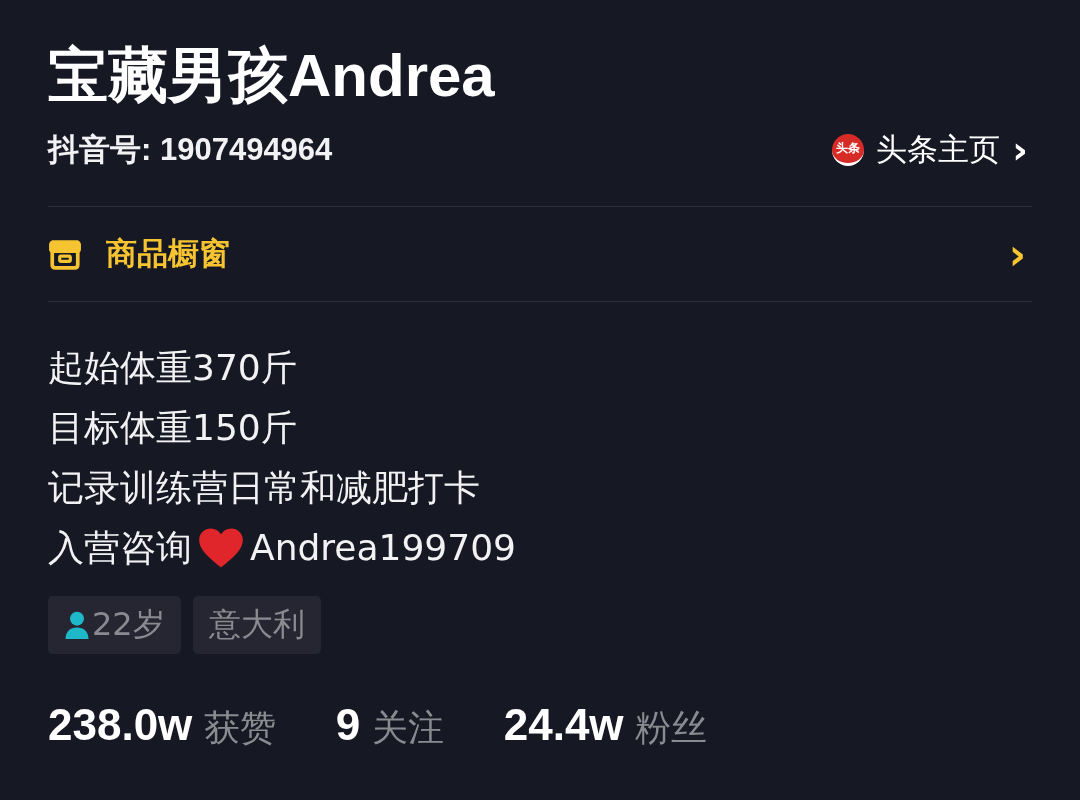 The height and width of the screenshot is (800, 1080). What do you see at coordinates (128, 624) in the screenshot?
I see `age-text: 22岁` at bounding box center [128, 624].